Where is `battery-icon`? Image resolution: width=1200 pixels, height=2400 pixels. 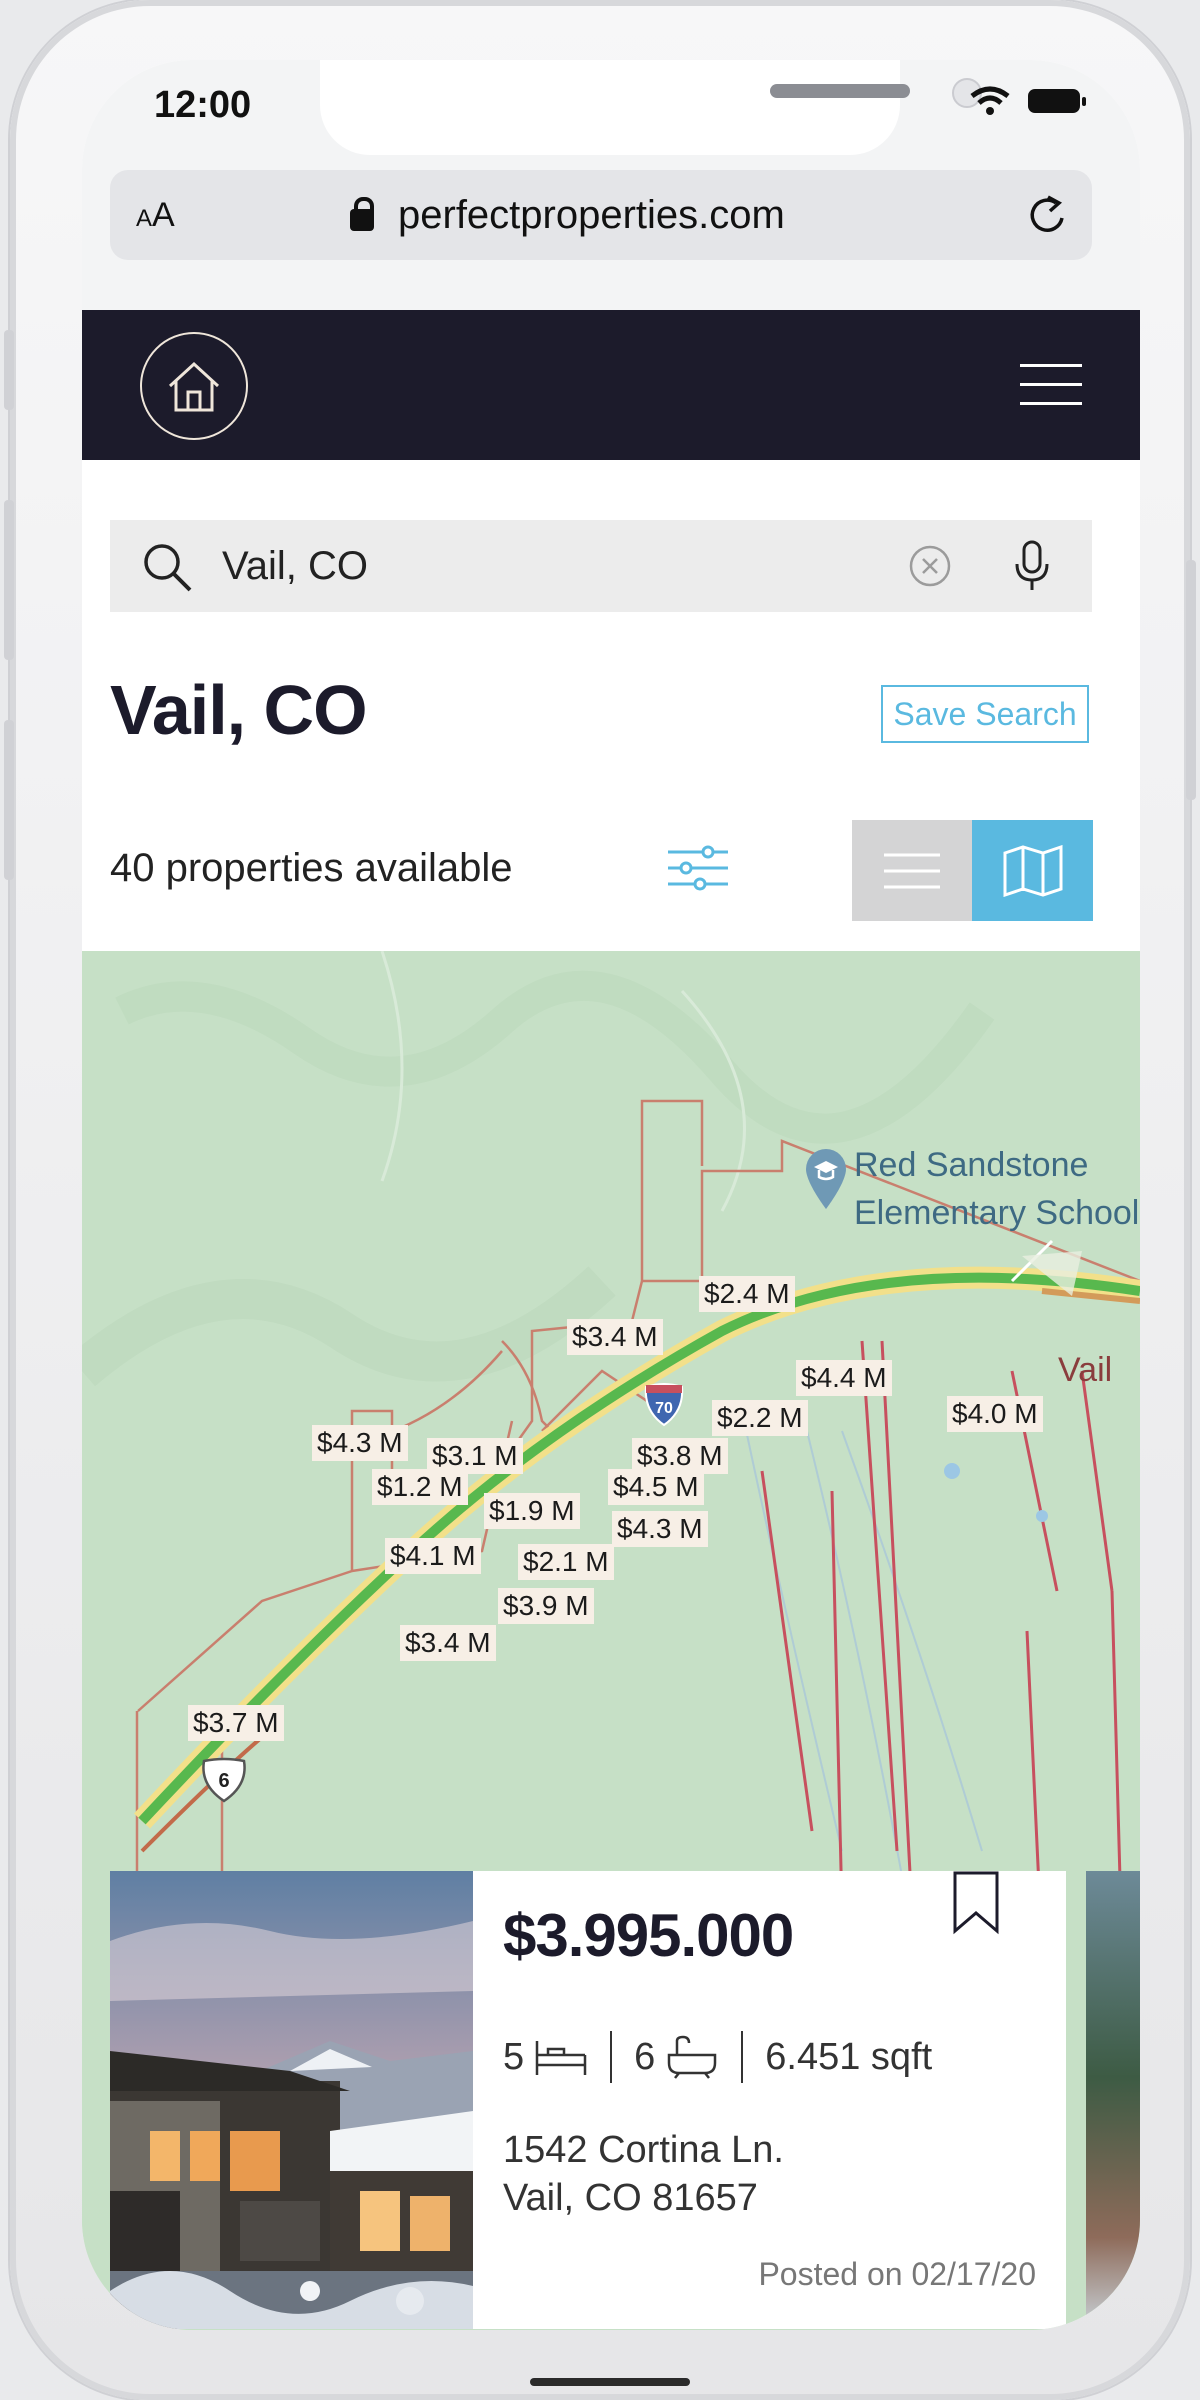
battery-icon is located at coordinates (1057, 101).